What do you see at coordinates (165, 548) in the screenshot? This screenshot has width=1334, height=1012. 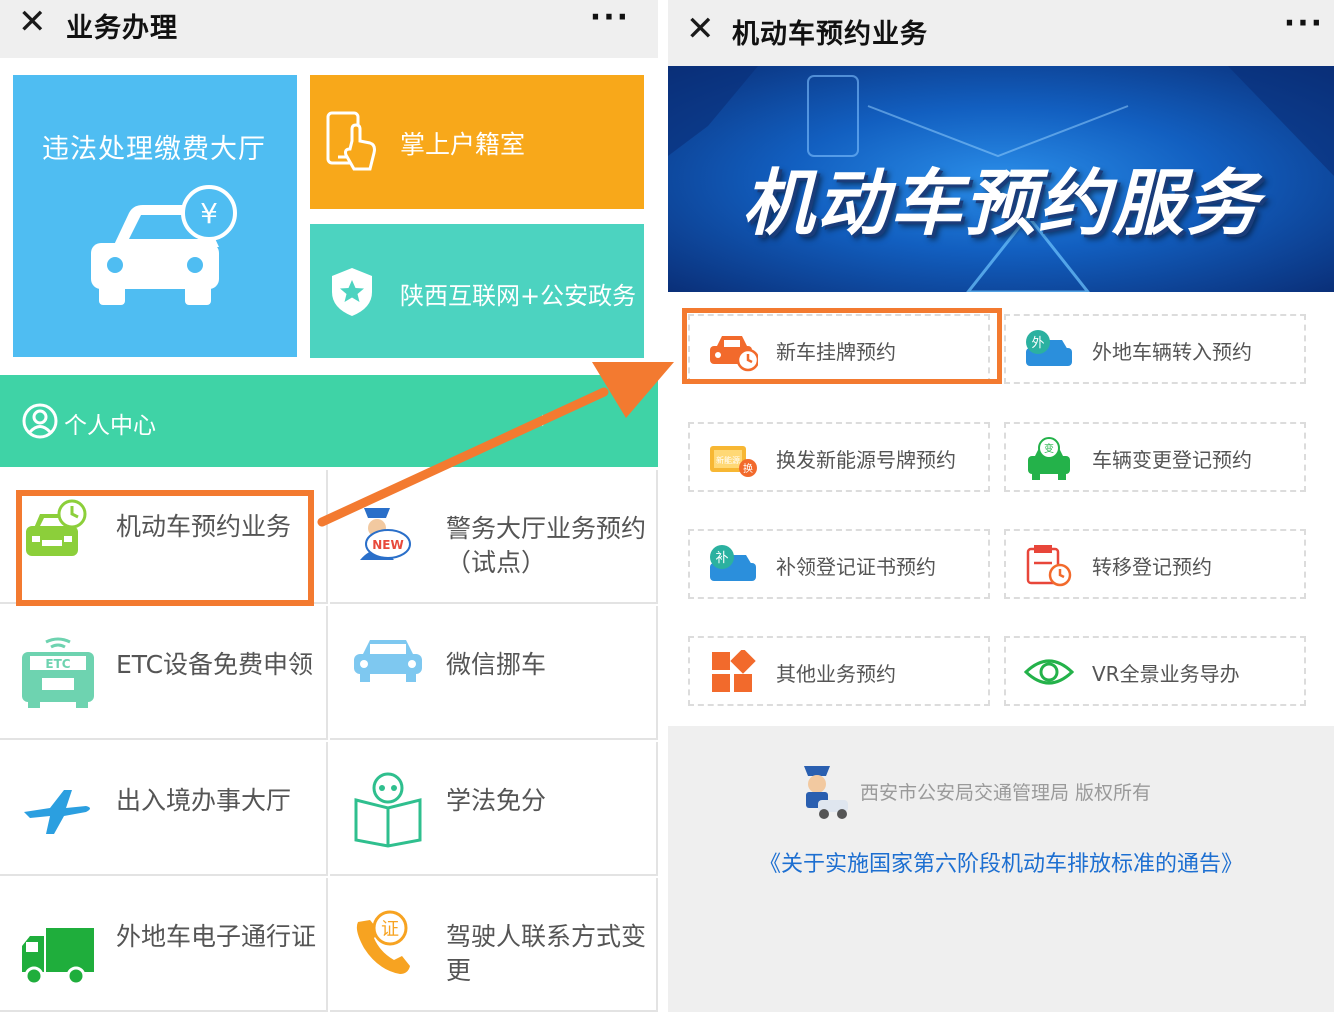 I see `highlight-box-left` at bounding box center [165, 548].